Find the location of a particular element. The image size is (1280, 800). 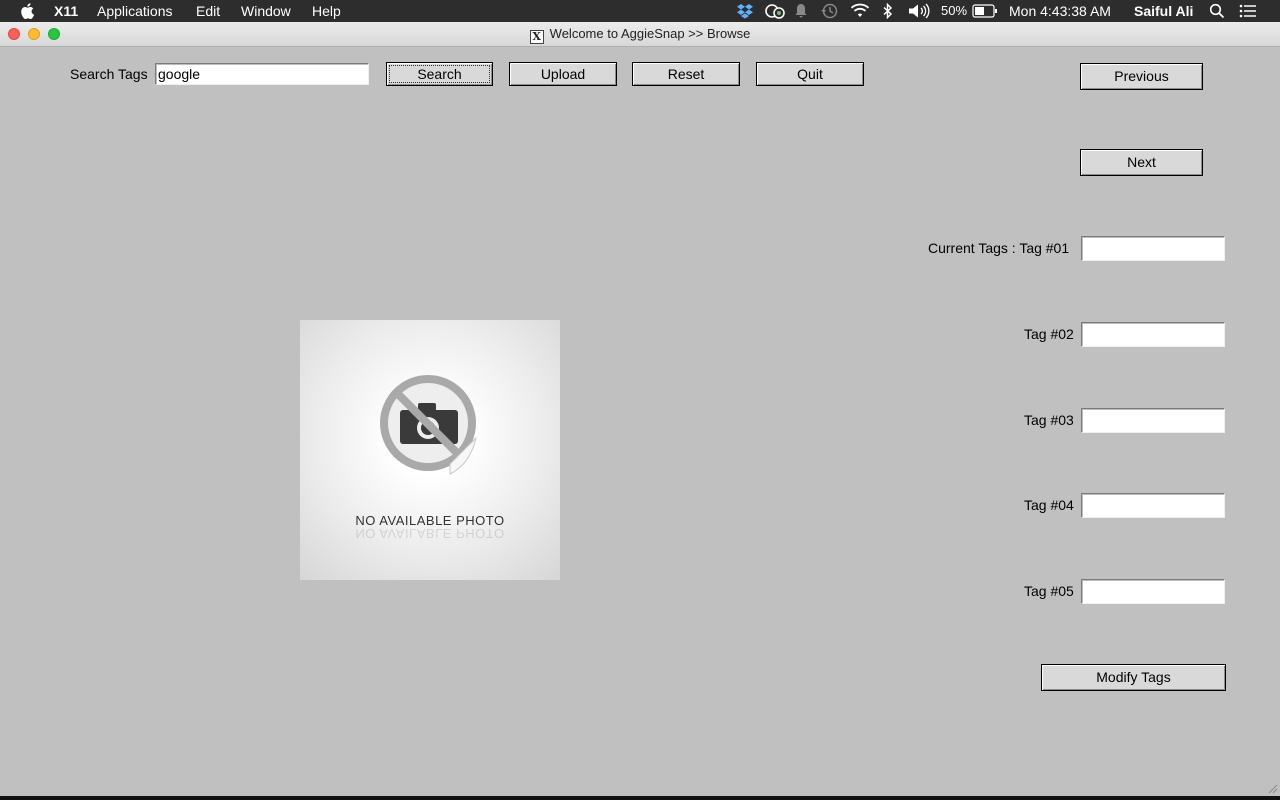

menu-window: Window is located at coordinates (266, 11).